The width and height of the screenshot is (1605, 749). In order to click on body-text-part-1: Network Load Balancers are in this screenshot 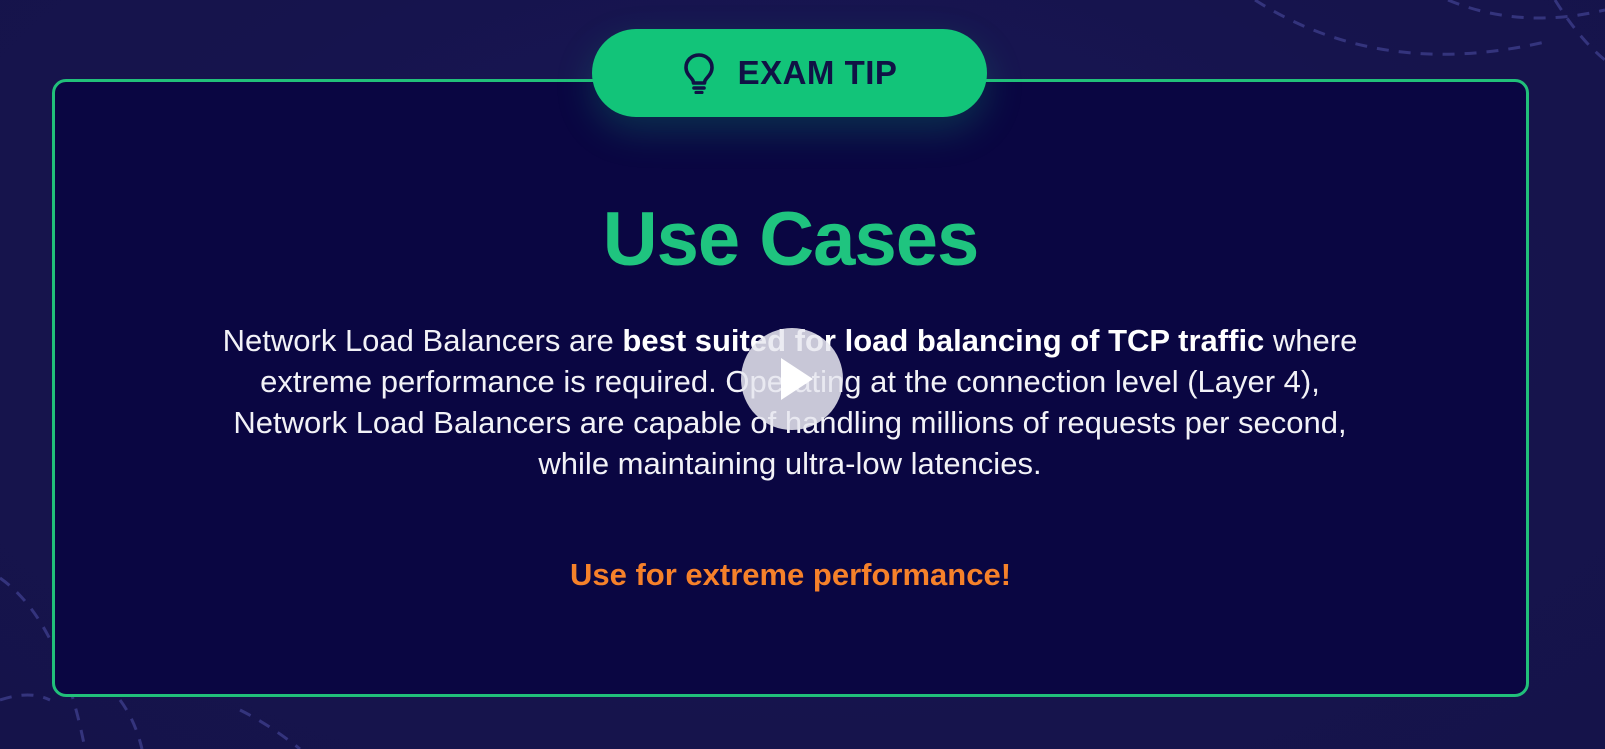, I will do `click(422, 340)`.